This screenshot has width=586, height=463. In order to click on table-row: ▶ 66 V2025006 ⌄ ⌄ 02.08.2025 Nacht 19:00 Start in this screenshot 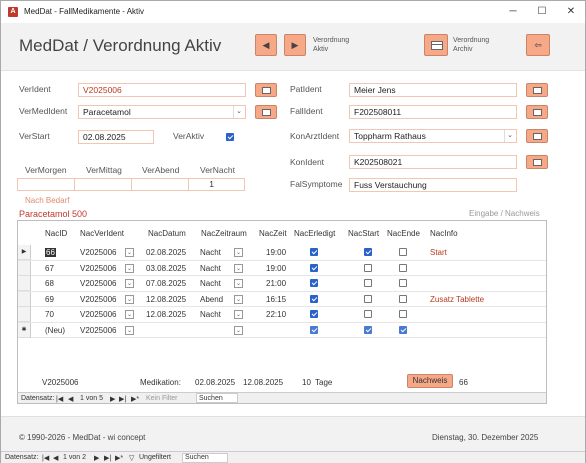, I will do `click(282, 253)`.